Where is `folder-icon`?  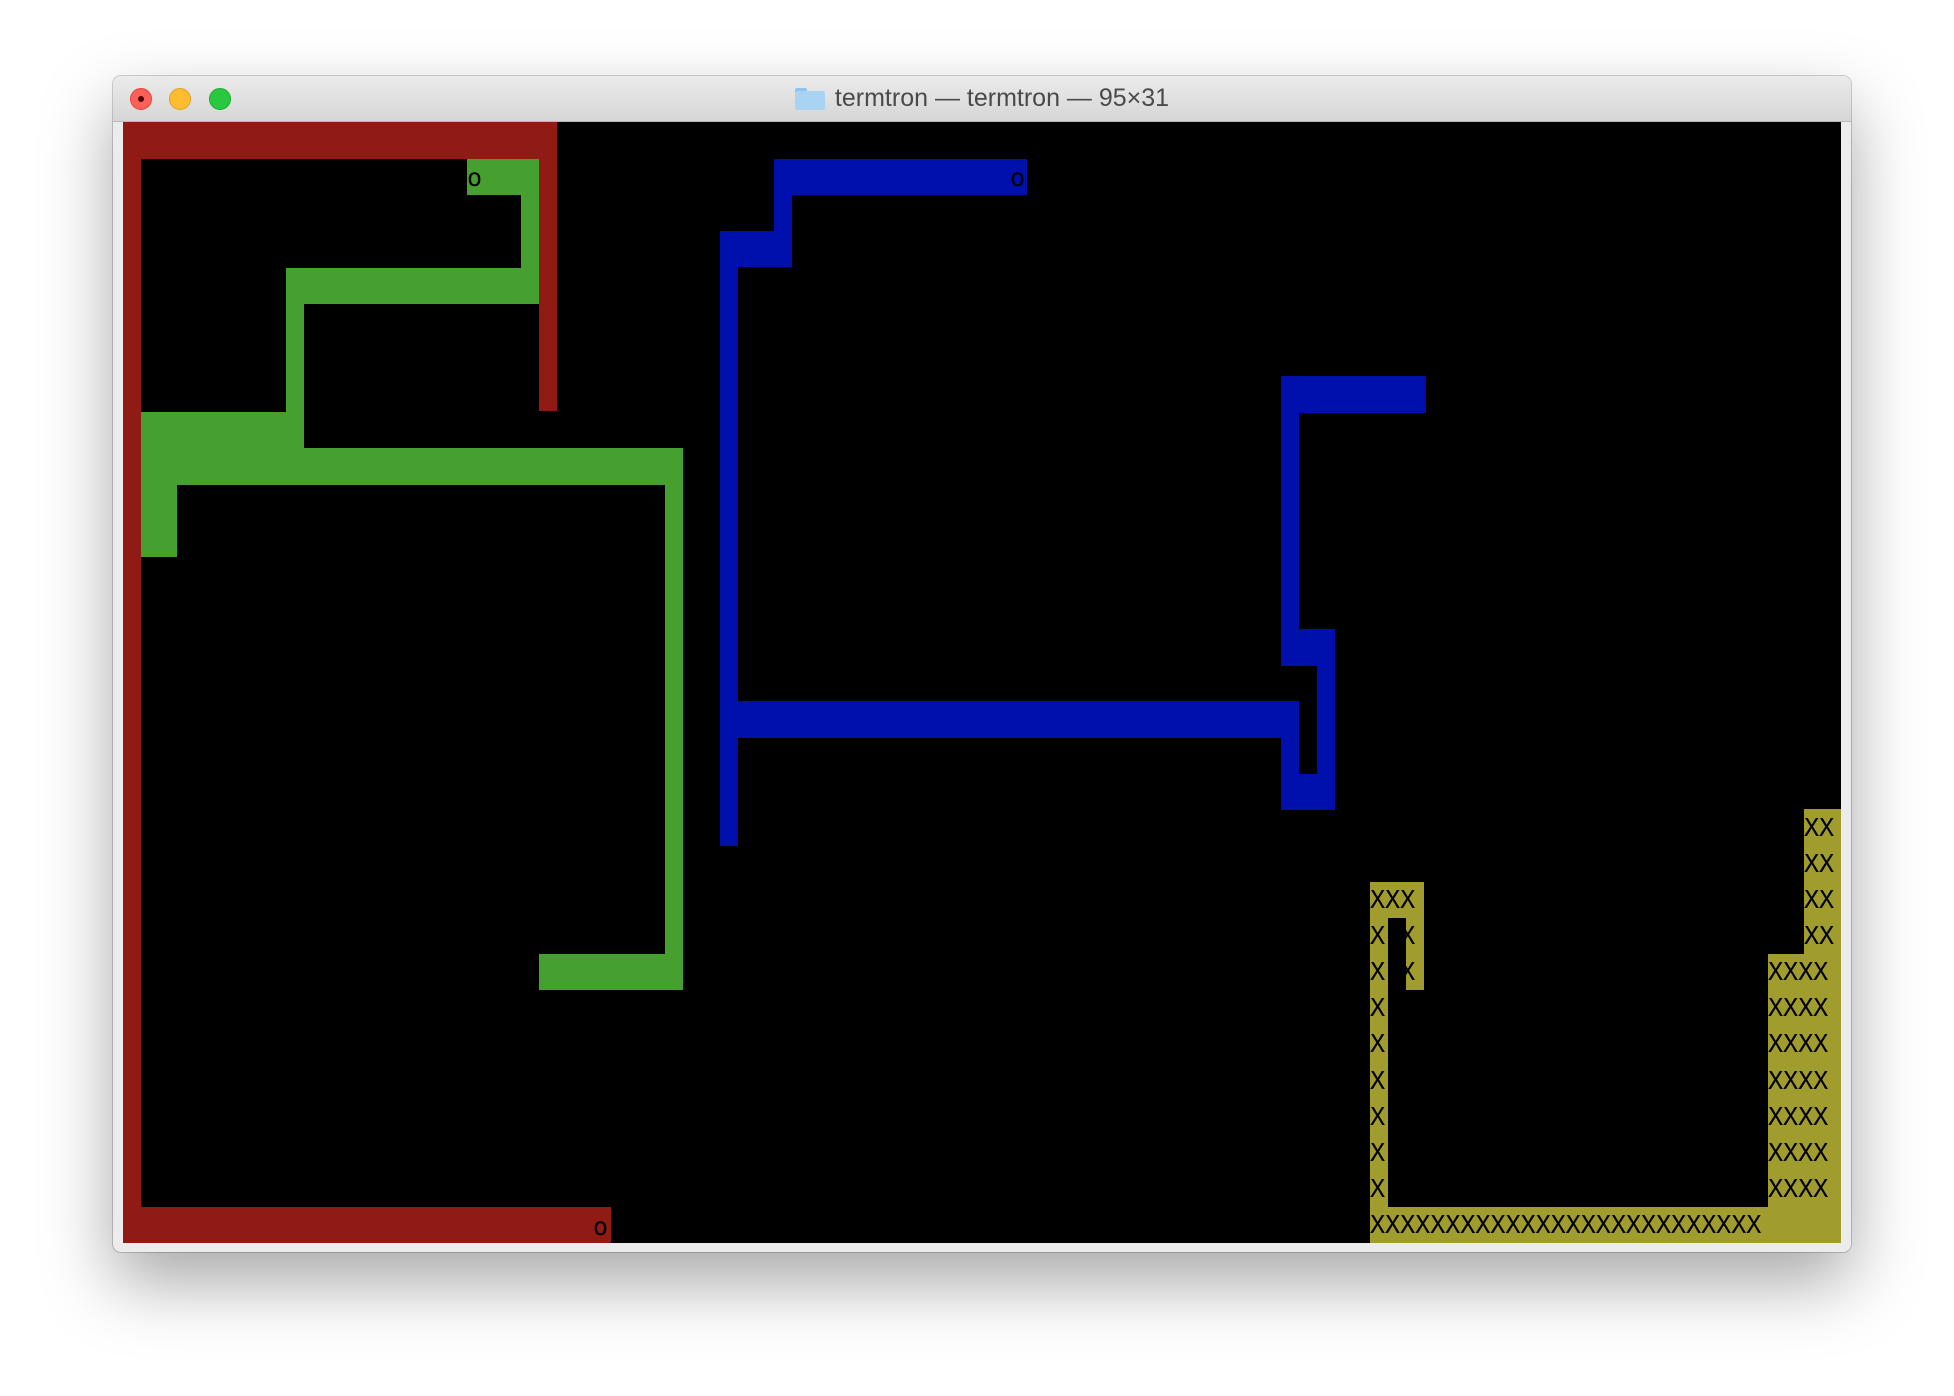 folder-icon is located at coordinates (809, 98).